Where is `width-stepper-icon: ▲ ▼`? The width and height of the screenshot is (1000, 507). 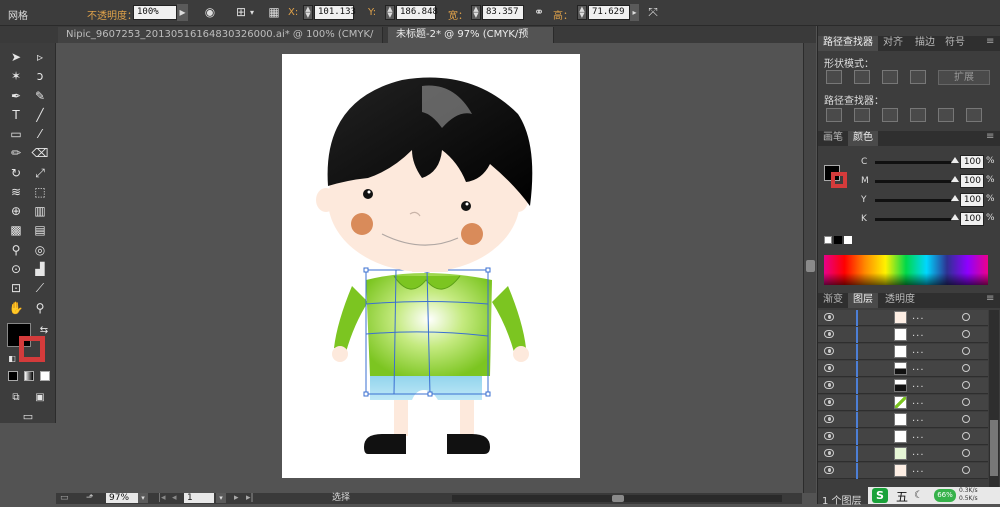
width-stepper-icon: ▲ ▼ is located at coordinates (476, 12).